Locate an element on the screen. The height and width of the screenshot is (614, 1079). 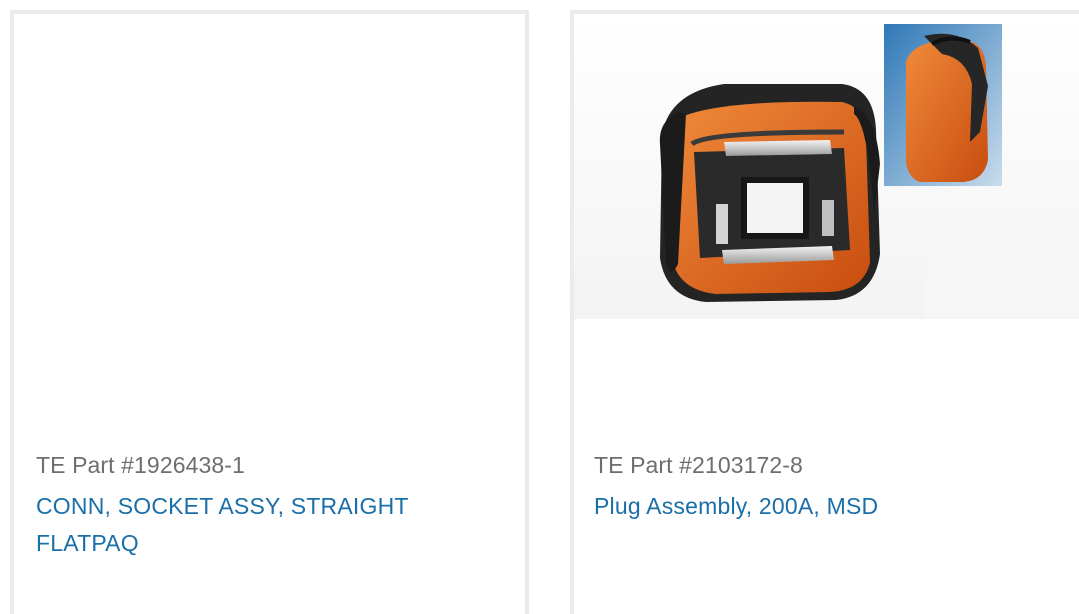
product-description-link: Plug Assembly, 200A, MSD is located at coordinates (824, 506).